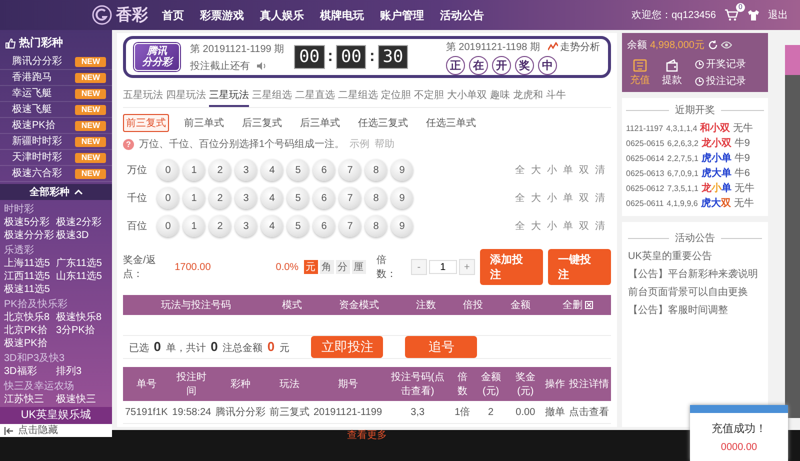  What do you see at coordinates (222, 15) in the screenshot?
I see `nav-link: 彩票游戏` at bounding box center [222, 15].